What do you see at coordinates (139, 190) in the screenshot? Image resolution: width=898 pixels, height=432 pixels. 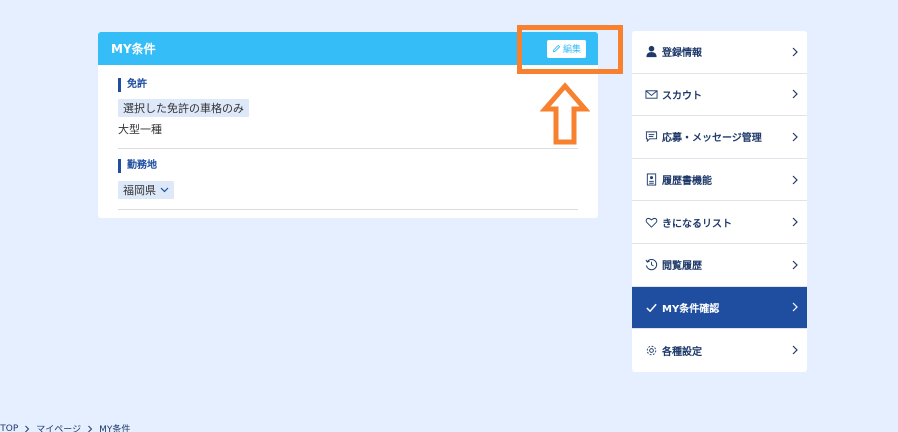 I see `workplace-dropdown-label: 福岡県` at bounding box center [139, 190].